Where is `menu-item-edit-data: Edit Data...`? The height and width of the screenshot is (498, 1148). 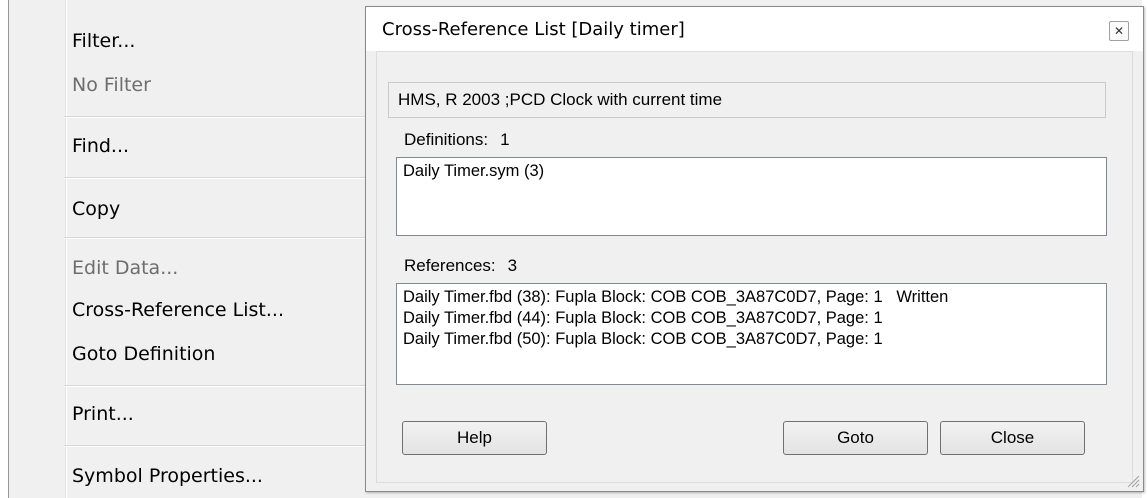
menu-item-edit-data: Edit Data... is located at coordinates (125, 268).